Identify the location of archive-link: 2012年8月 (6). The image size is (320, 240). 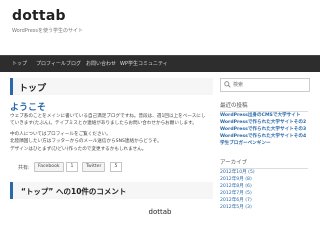
(236, 186).